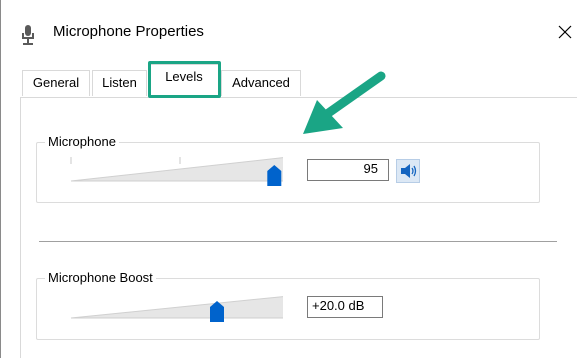 The width and height of the screenshot is (577, 358). I want to click on microphone-boost-group-label: Microphone Boost, so click(100, 278).